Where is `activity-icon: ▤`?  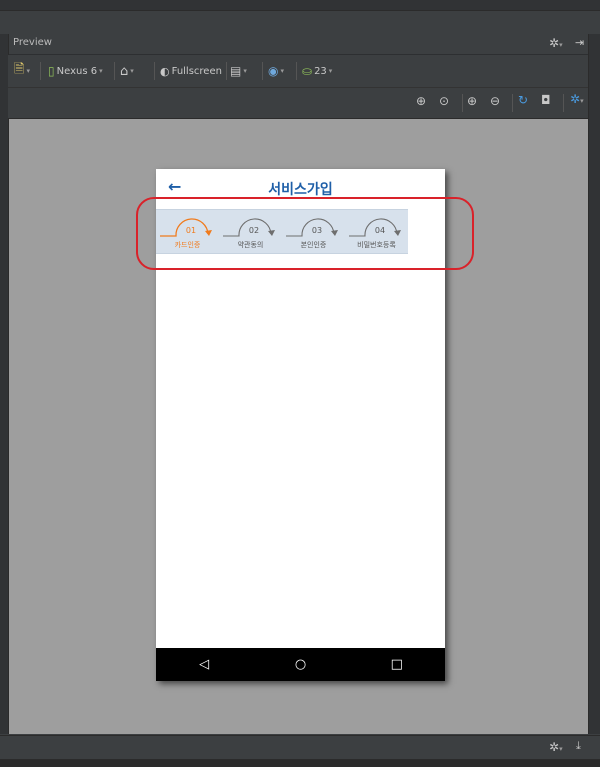 activity-icon: ▤ is located at coordinates (236, 71).